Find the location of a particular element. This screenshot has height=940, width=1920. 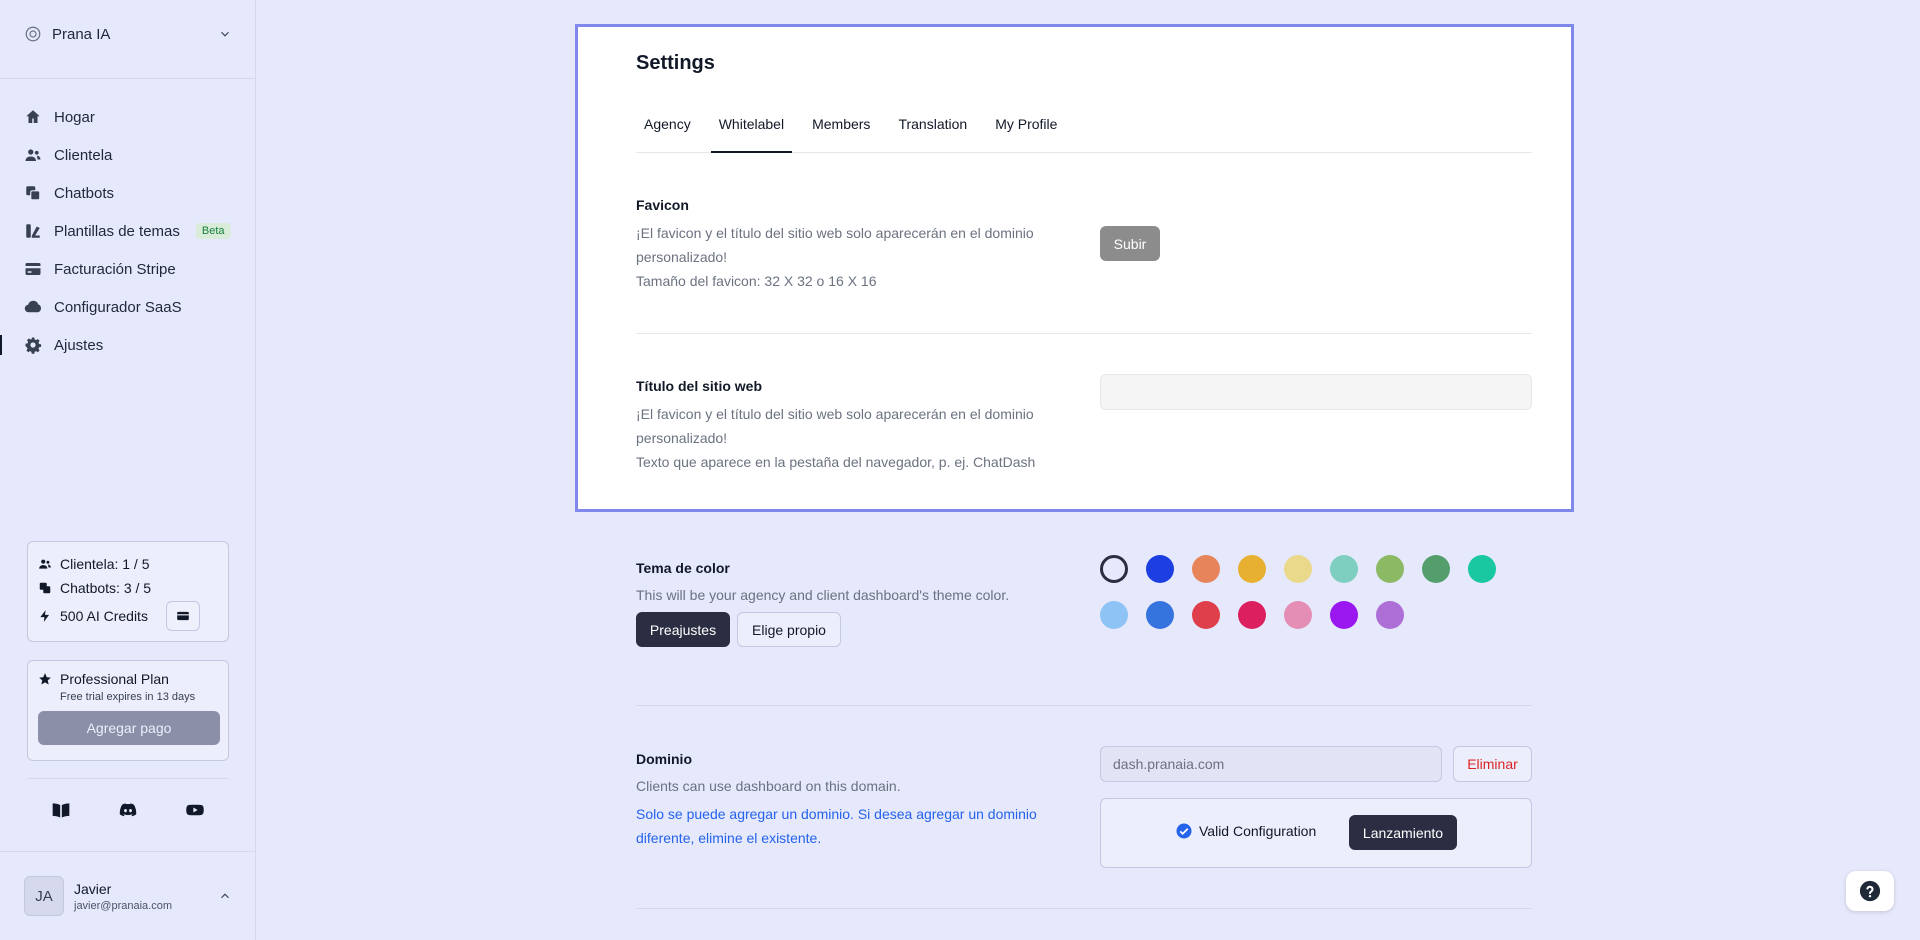

sidebar-item-label: Clientela is located at coordinates (83, 155).